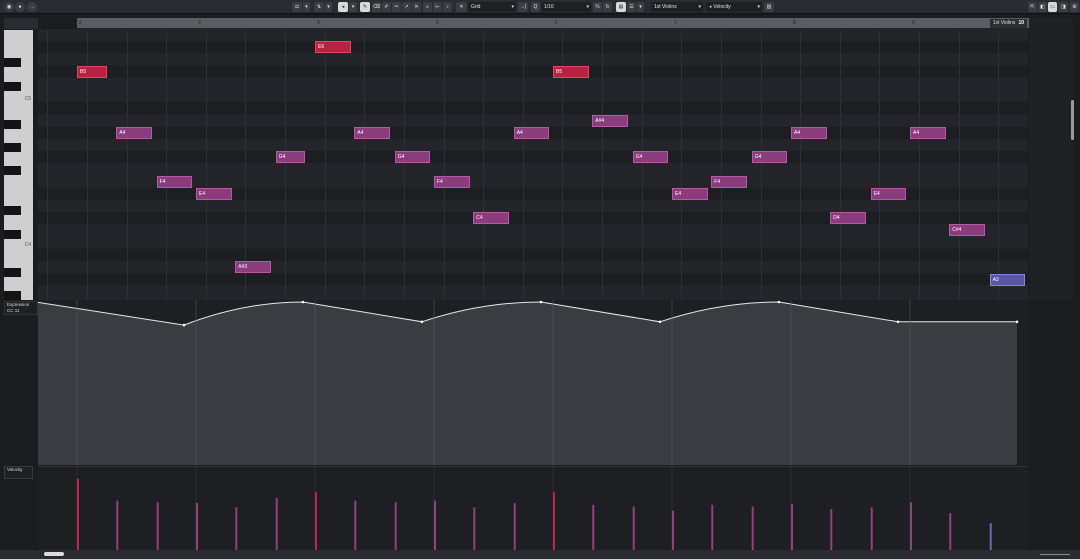 This screenshot has width=1080, height=559. Describe the element at coordinates (1074, 7) in the screenshot. I see `settings-icon: ⚙` at that location.